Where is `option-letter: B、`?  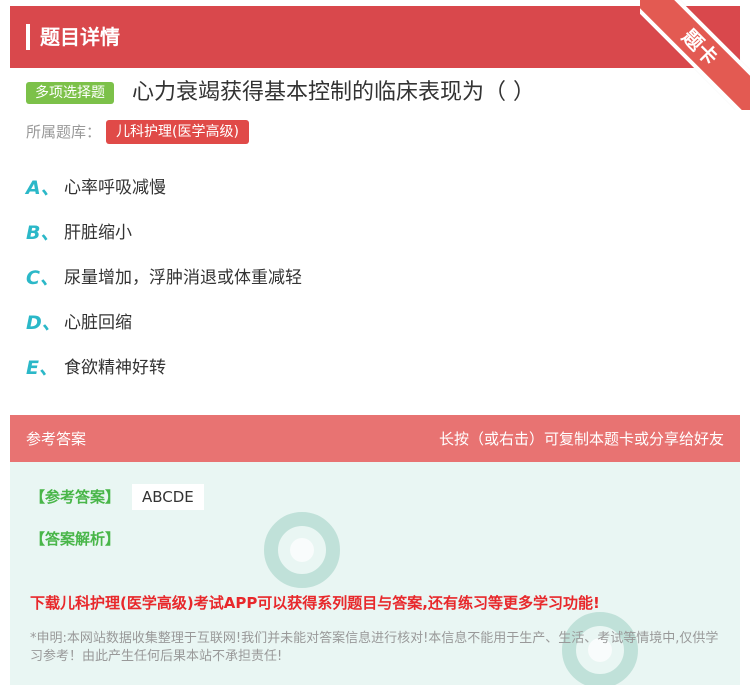
option-letter: B、 is located at coordinates (43, 233).